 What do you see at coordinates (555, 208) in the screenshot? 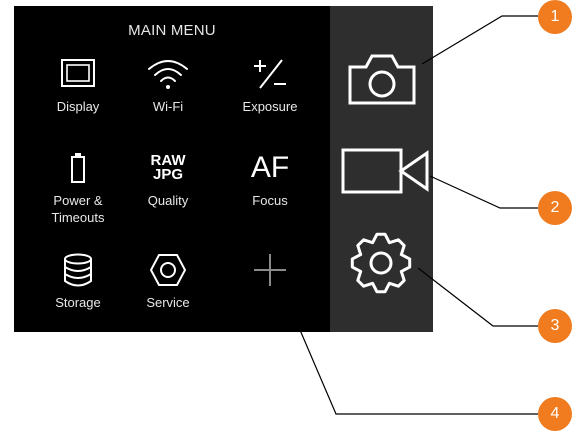
I see `callout-badge-2: 2` at bounding box center [555, 208].